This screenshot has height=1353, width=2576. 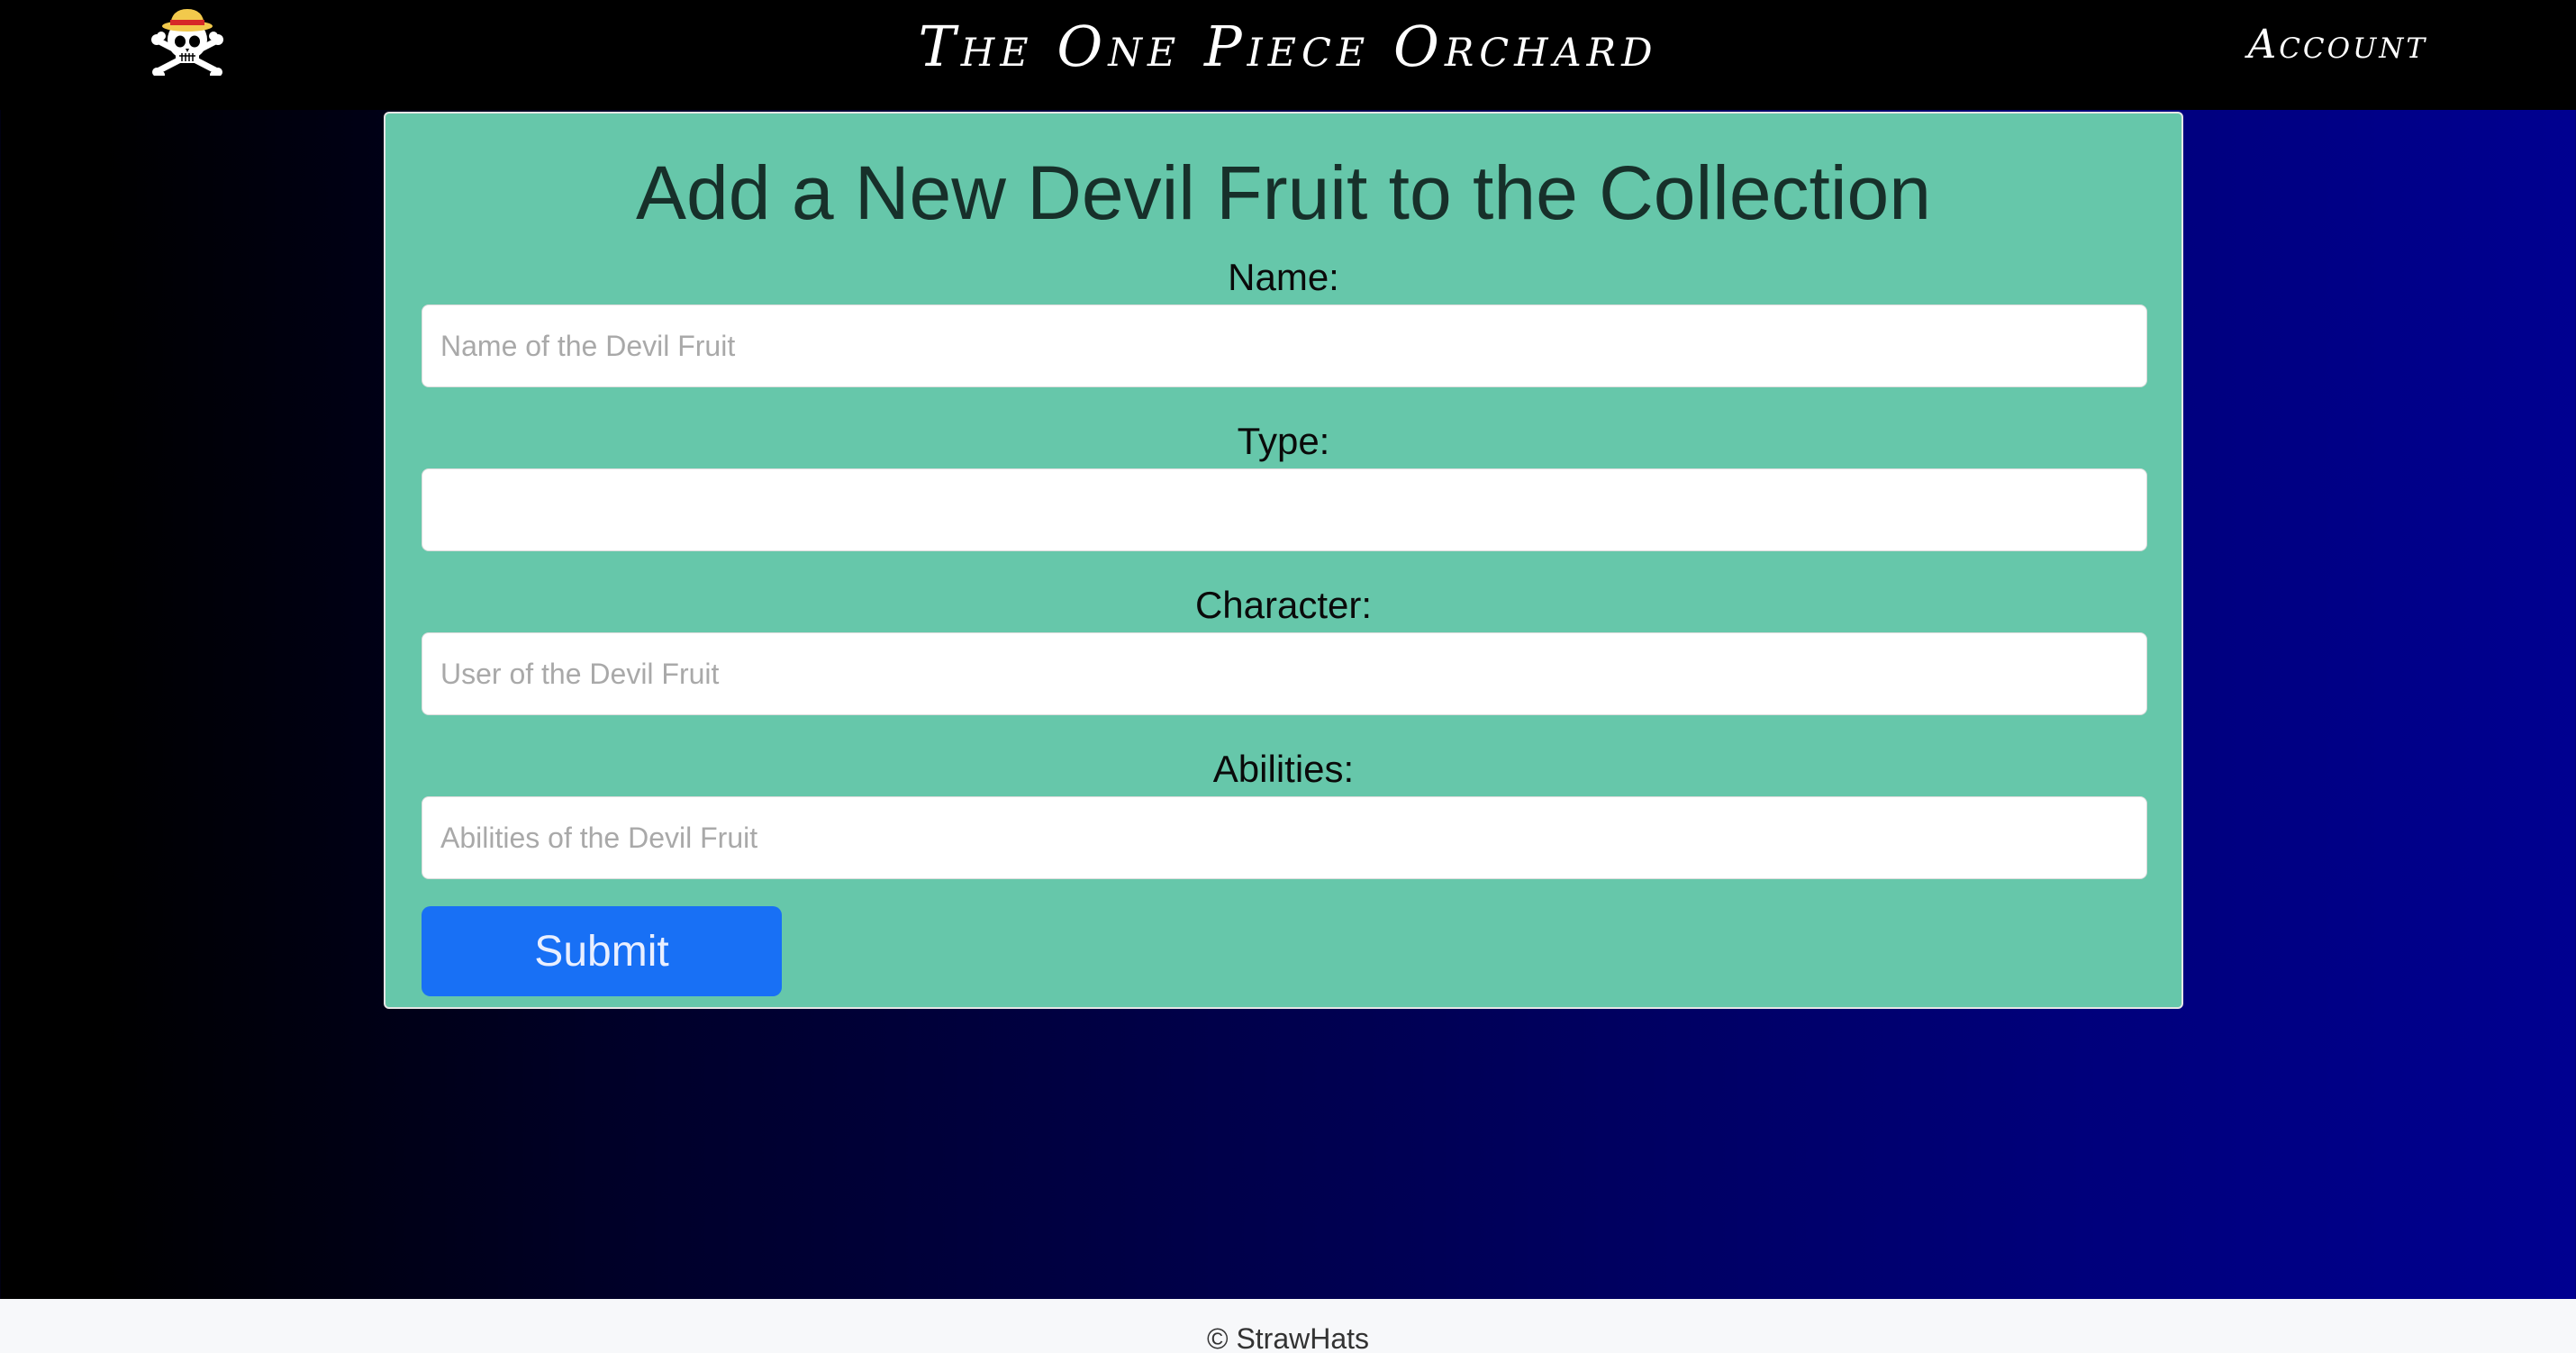 What do you see at coordinates (1283, 277) in the screenshot?
I see `name-label: Name:` at bounding box center [1283, 277].